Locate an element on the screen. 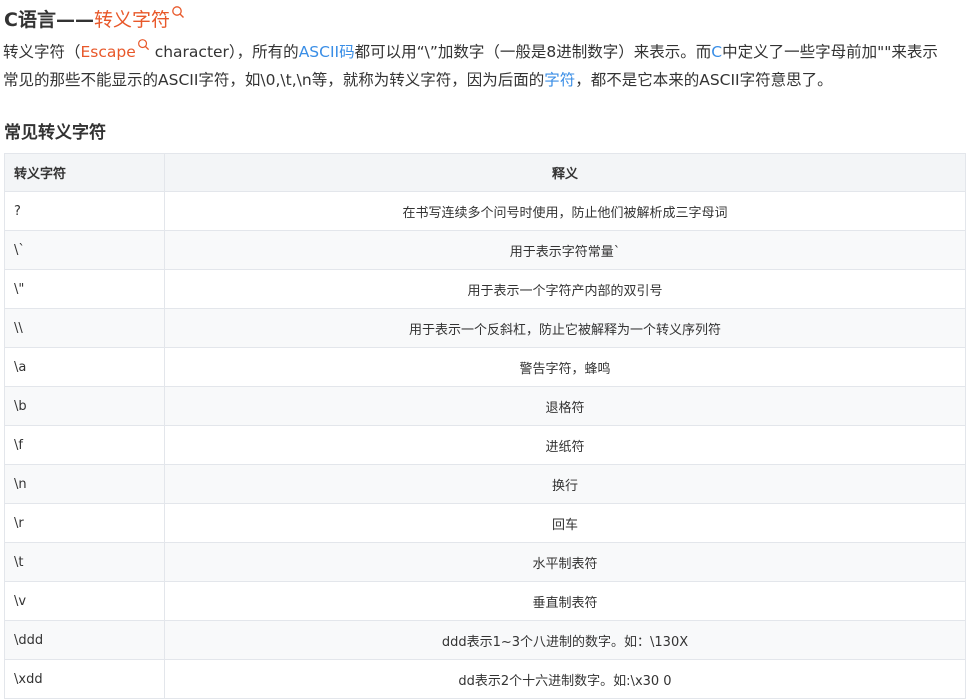 The height and width of the screenshot is (700, 969). escape-cell: \n is located at coordinates (84, 484).